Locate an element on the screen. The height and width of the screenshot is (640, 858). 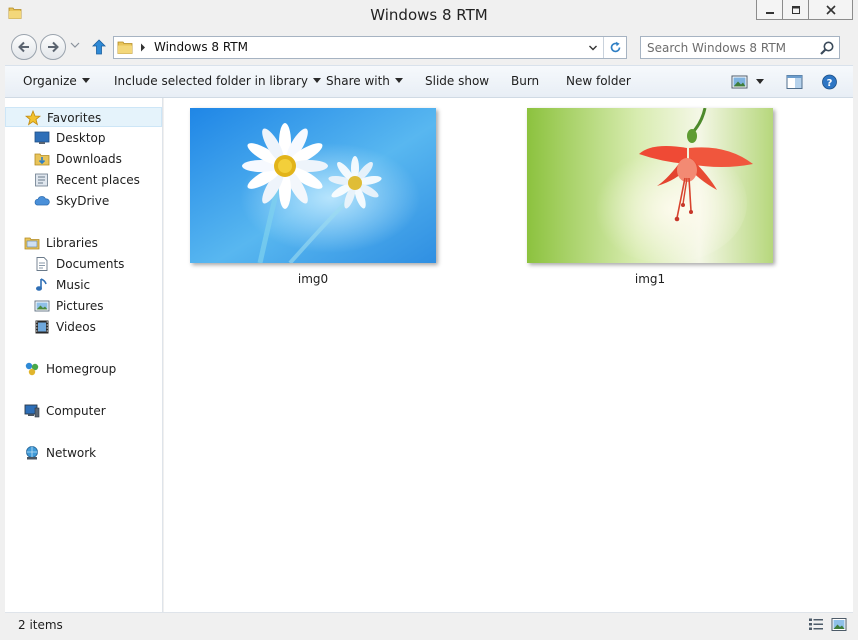
nav-recent-places-label: Recent places is located at coordinates (98, 180).